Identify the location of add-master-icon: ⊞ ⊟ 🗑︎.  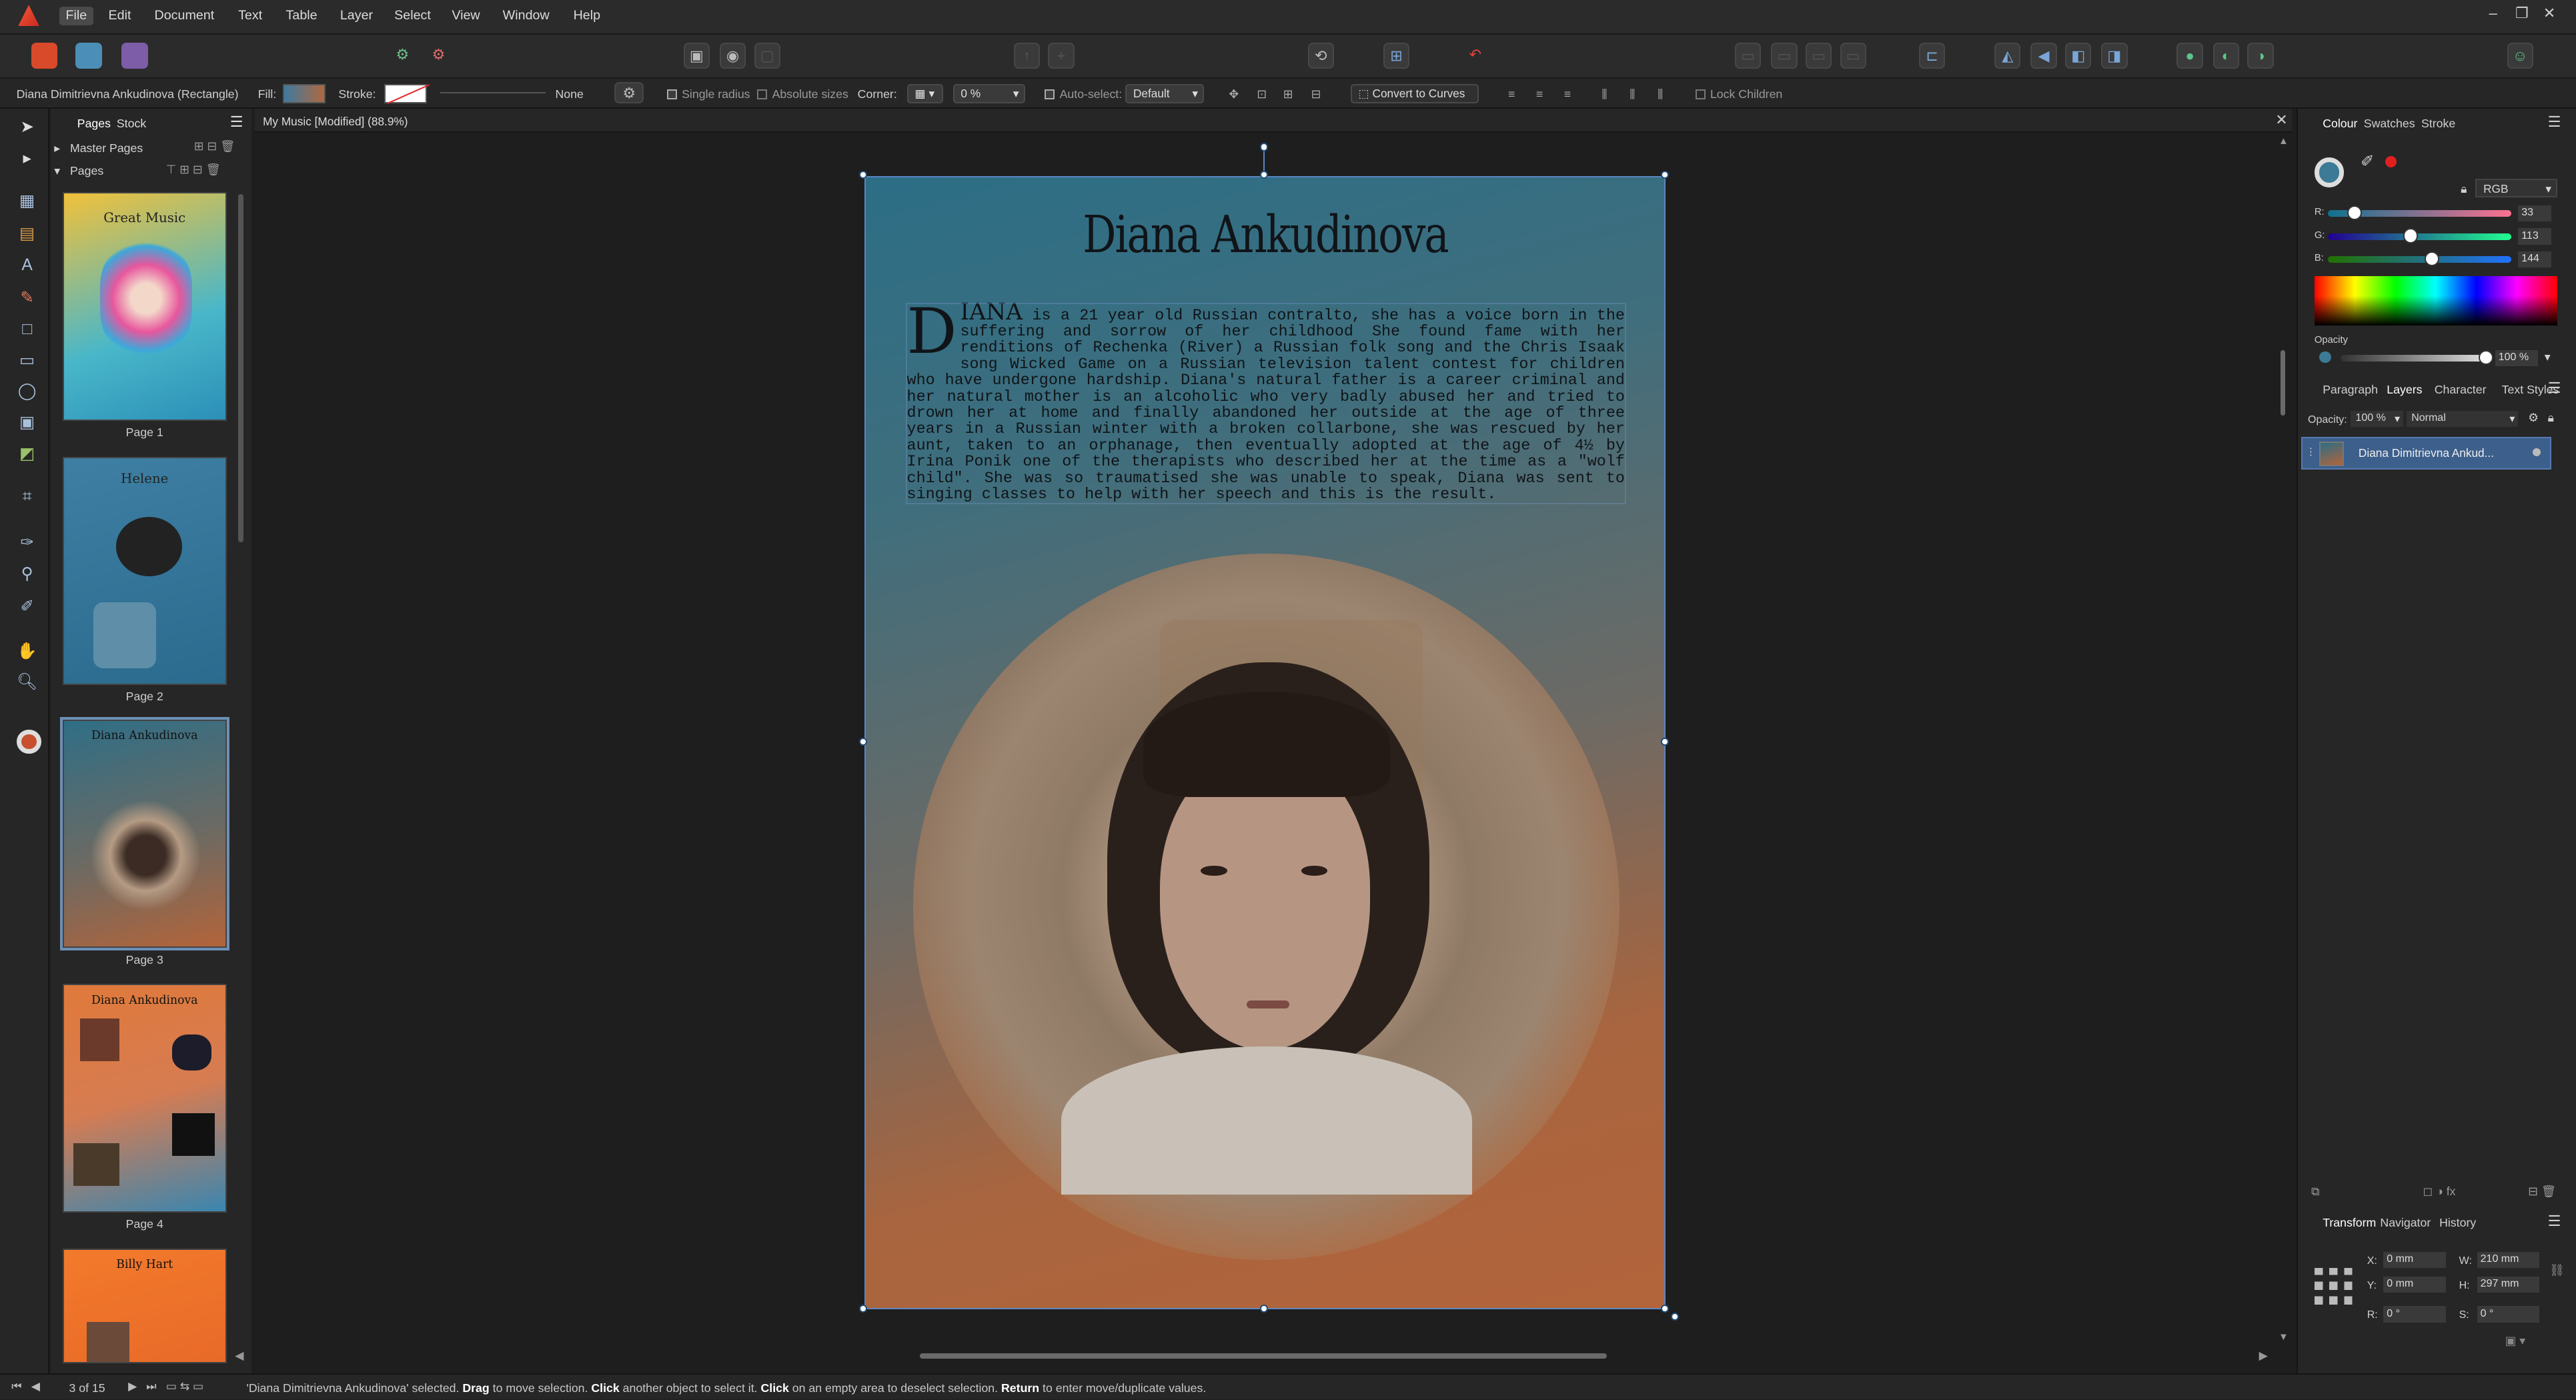
(214, 146).